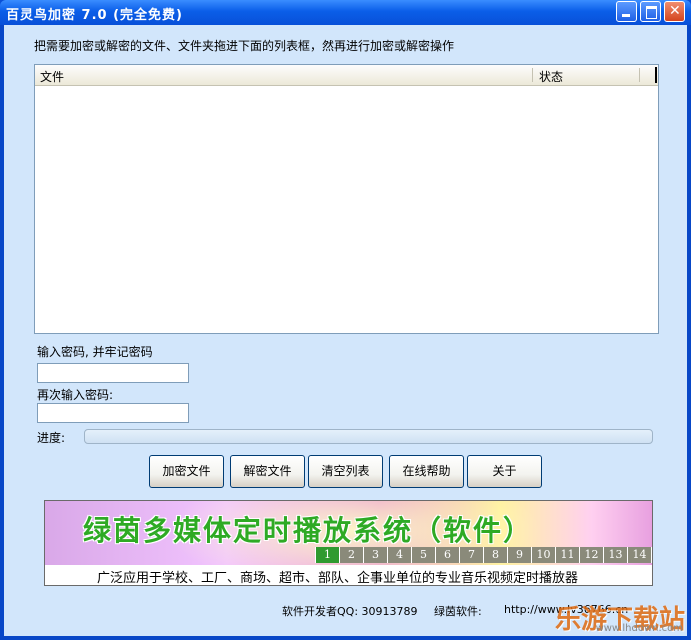 This screenshot has width=691, height=640. What do you see at coordinates (447, 555) in the screenshot?
I see `banner-number-cell: 6` at bounding box center [447, 555].